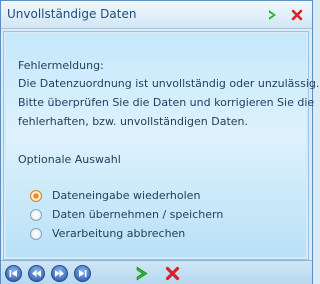  Describe the element at coordinates (138, 214) in the screenshot. I see `option-label: Daten übernehmen / speichern` at that location.